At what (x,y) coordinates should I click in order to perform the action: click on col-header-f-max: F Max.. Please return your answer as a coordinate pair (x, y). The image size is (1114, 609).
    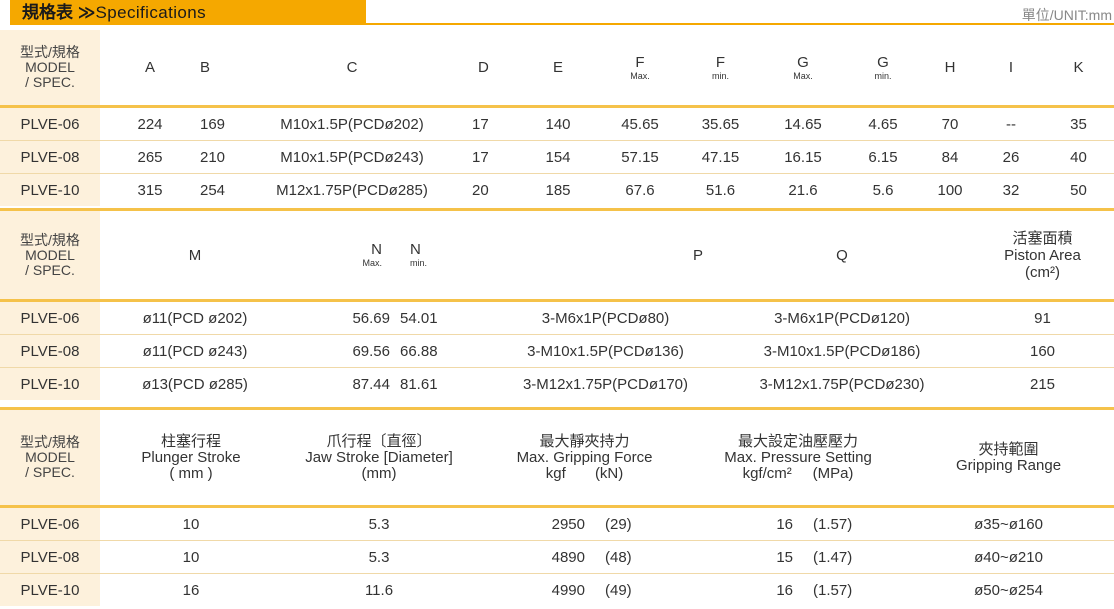
    Looking at the image, I should click on (640, 67).